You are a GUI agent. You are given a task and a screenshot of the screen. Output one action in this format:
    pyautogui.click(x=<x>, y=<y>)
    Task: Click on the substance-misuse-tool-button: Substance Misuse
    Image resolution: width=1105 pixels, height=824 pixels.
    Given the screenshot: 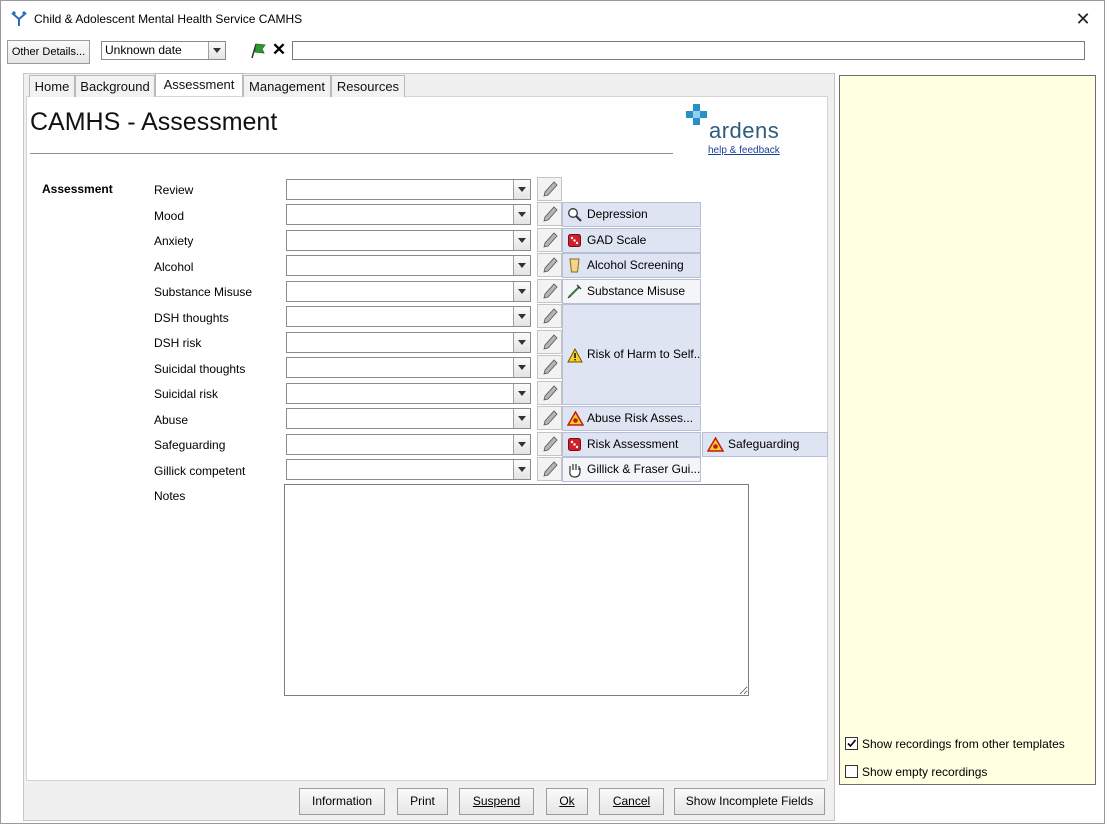 What is the action you would take?
    pyautogui.click(x=631, y=291)
    